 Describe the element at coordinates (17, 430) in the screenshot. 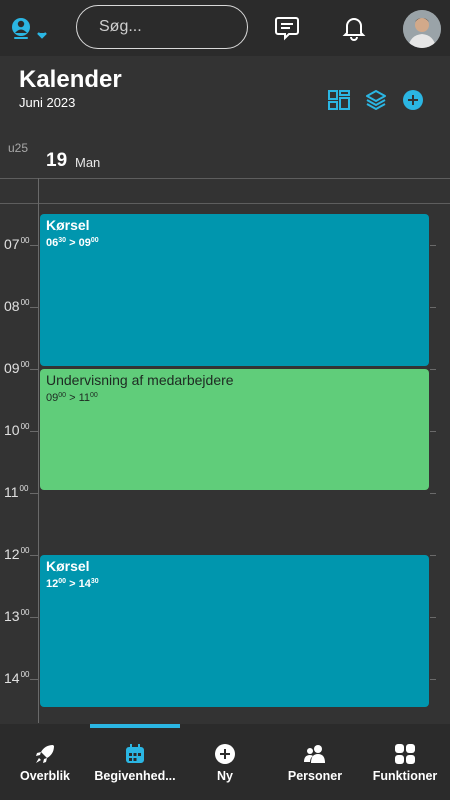

I see `hour-label: 1000` at that location.